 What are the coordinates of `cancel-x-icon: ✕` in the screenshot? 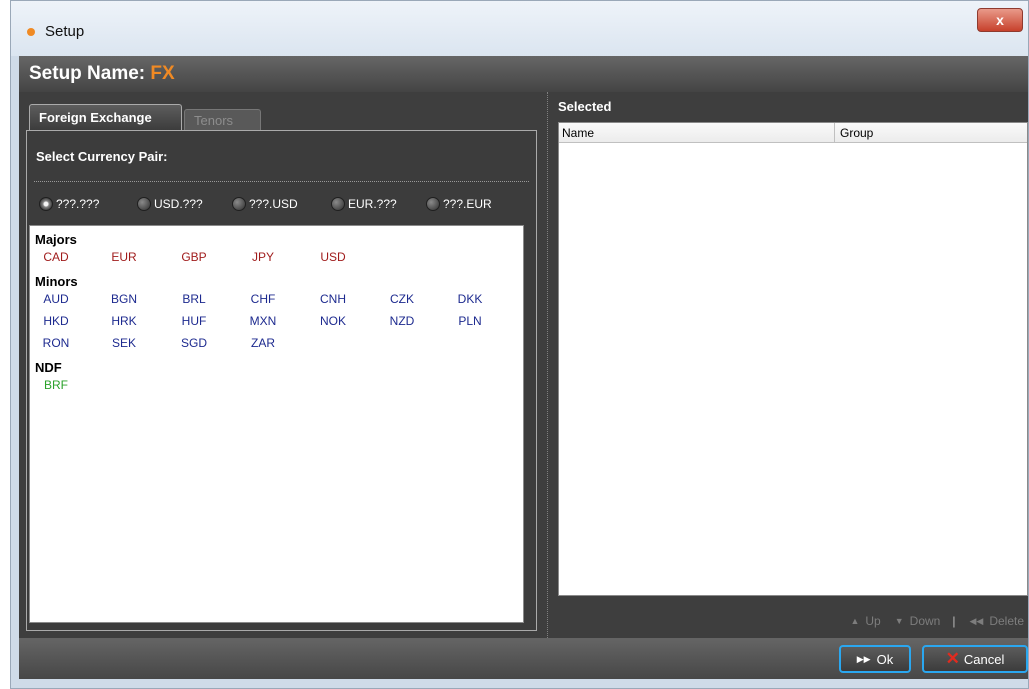 It's located at (952, 658).